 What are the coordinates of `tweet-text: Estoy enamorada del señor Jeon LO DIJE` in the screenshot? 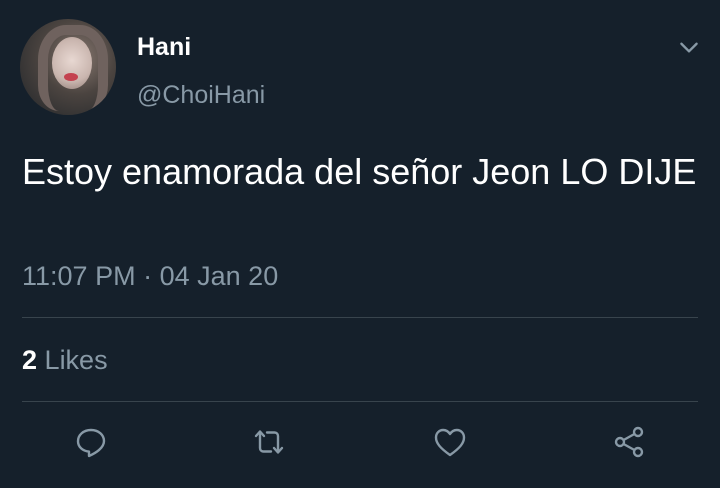 It's located at (359, 171).